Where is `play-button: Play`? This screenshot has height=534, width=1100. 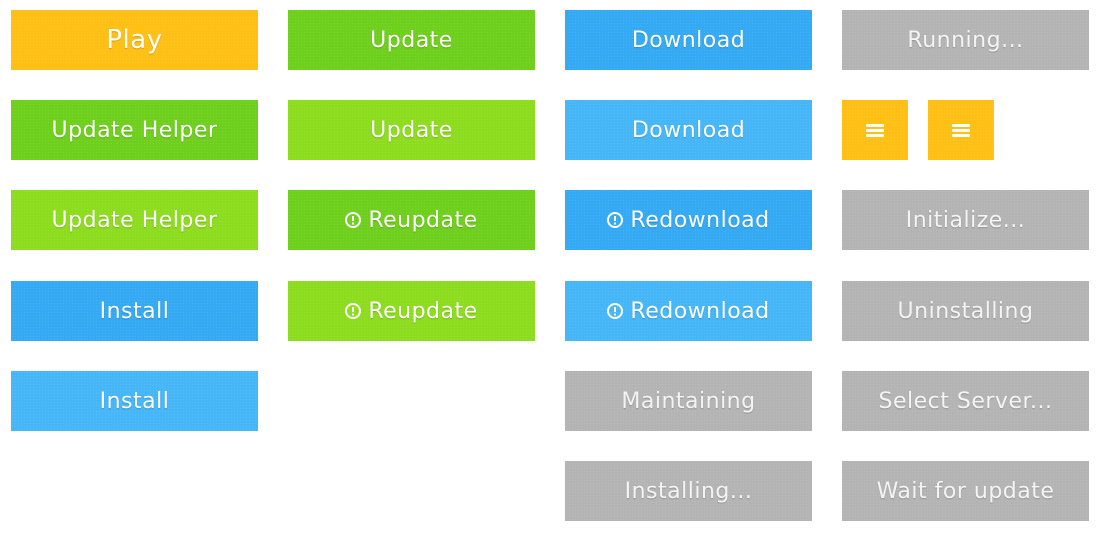 play-button: Play is located at coordinates (134, 40).